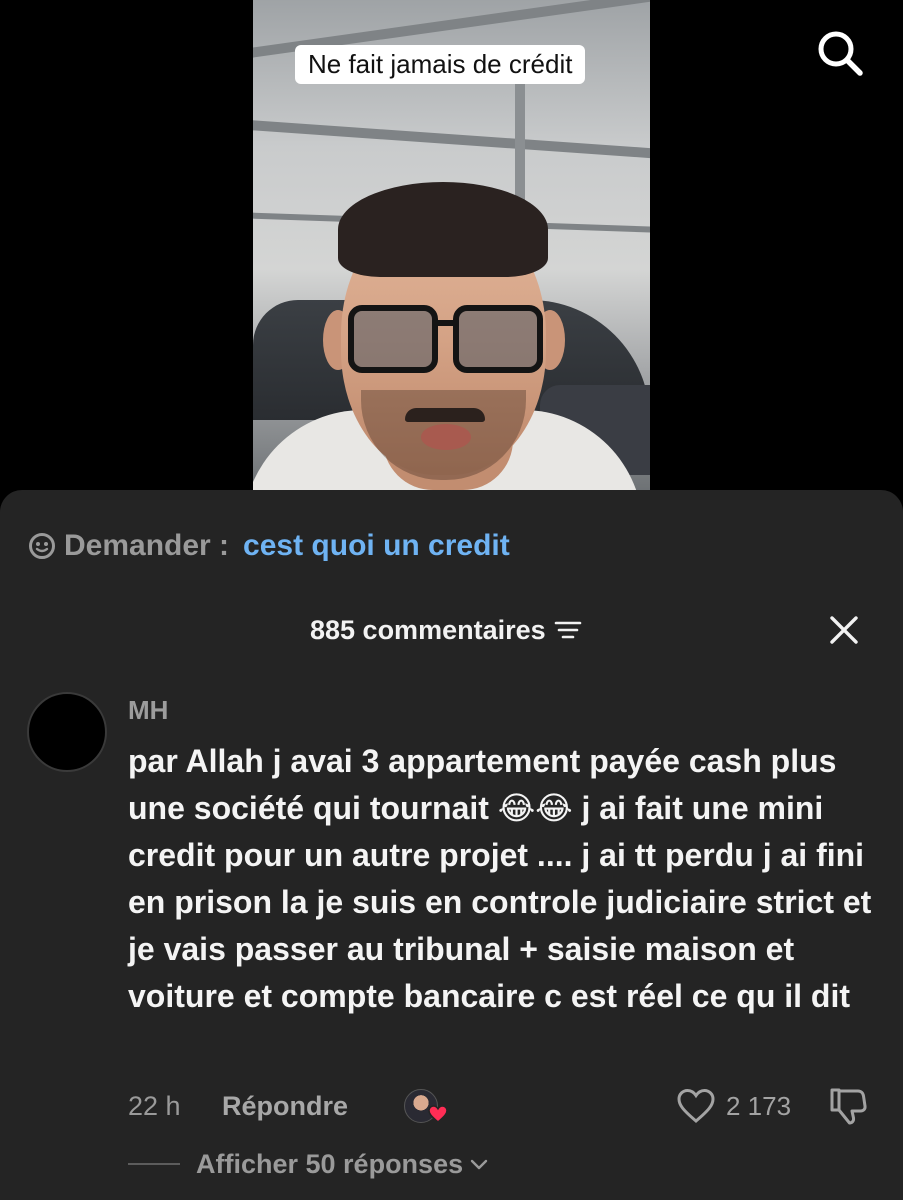 This screenshot has width=903, height=1200. Describe the element at coordinates (285, 1106) in the screenshot. I see `reply-button: Répondre` at that location.